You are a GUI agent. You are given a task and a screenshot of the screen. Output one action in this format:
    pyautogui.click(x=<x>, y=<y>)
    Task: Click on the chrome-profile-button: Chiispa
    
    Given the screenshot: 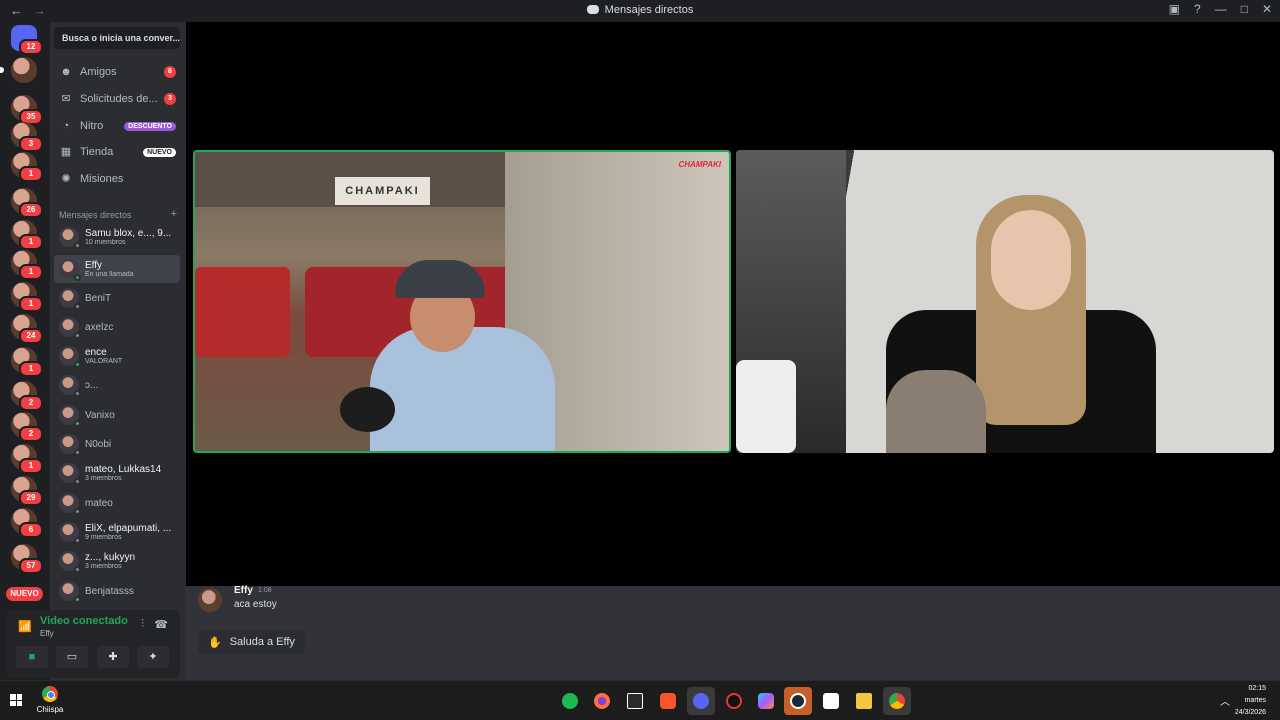 What is the action you would take?
    pyautogui.click(x=50, y=700)
    